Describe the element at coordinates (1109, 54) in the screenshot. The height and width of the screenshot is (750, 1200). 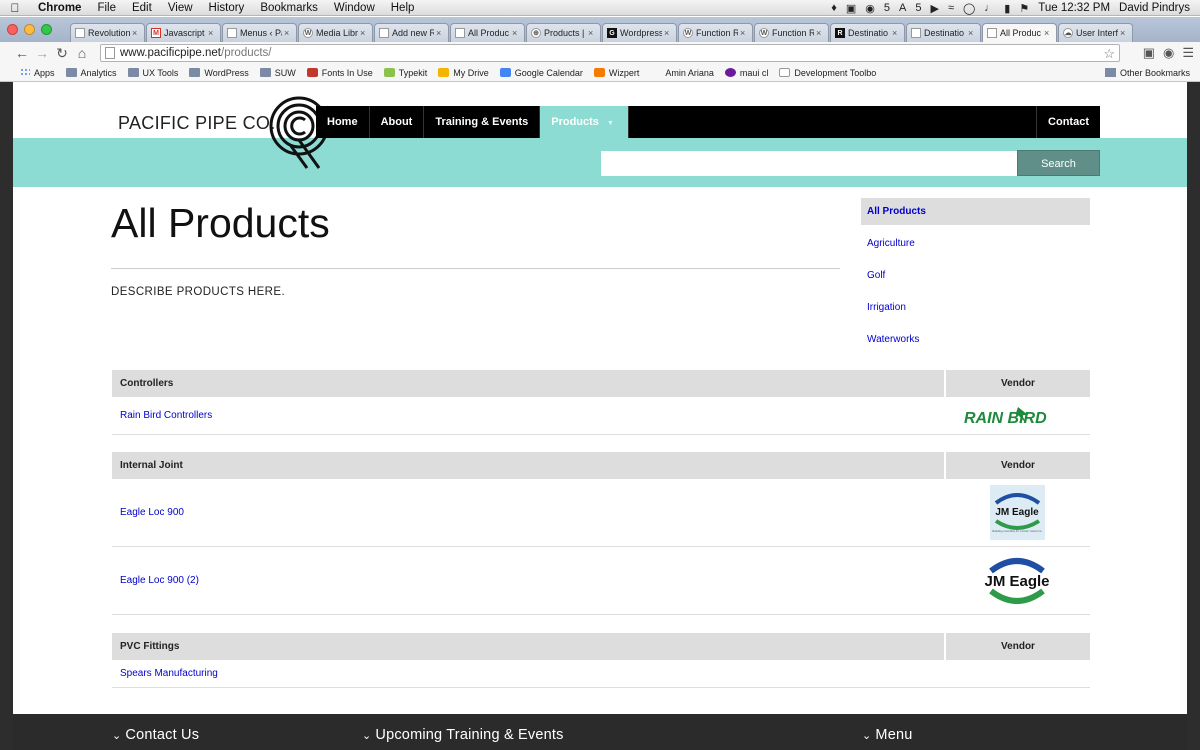
I see `bookmark-star-icon: ☆` at that location.